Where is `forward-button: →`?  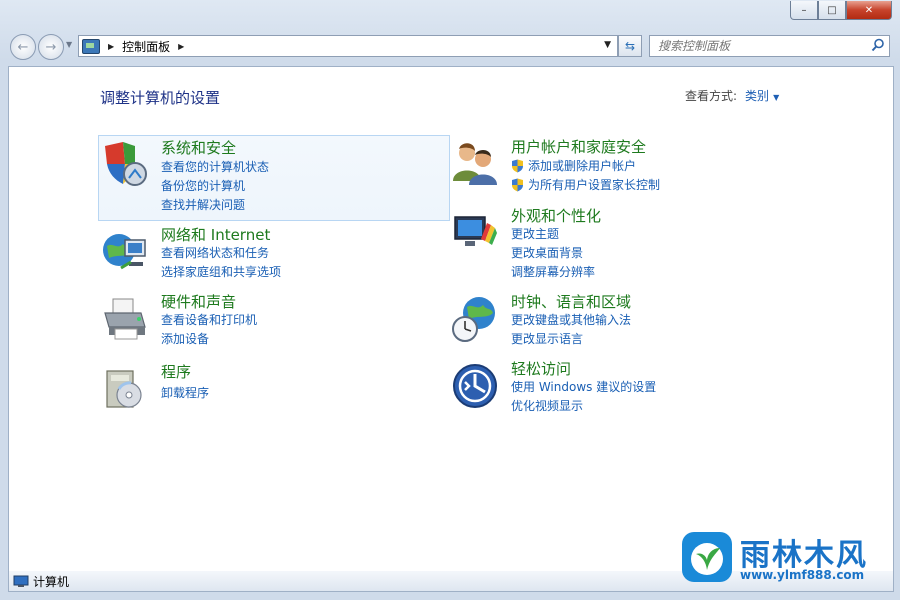 forward-button: → is located at coordinates (51, 47).